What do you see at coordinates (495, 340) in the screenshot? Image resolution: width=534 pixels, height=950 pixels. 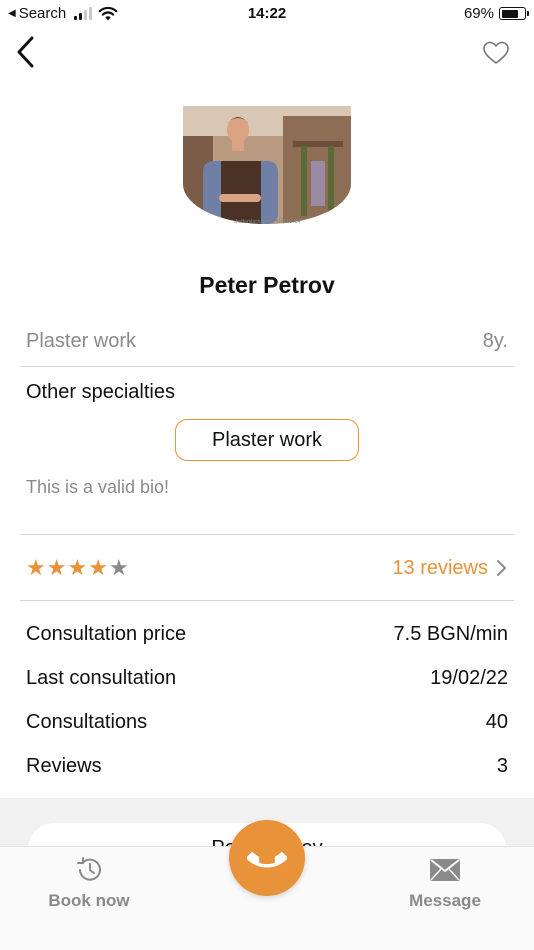 I see `experience-years: 8y.` at bounding box center [495, 340].